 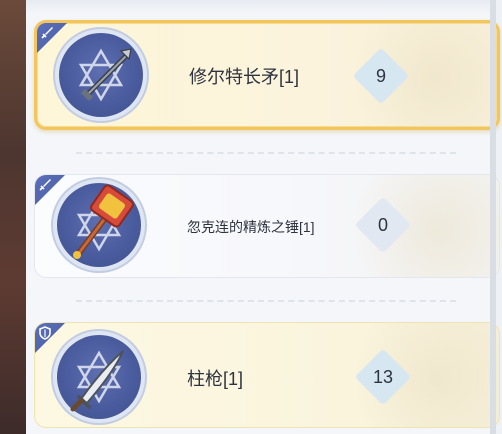 What do you see at coordinates (45, 333) in the screenshot?
I see `shield-icon` at bounding box center [45, 333].